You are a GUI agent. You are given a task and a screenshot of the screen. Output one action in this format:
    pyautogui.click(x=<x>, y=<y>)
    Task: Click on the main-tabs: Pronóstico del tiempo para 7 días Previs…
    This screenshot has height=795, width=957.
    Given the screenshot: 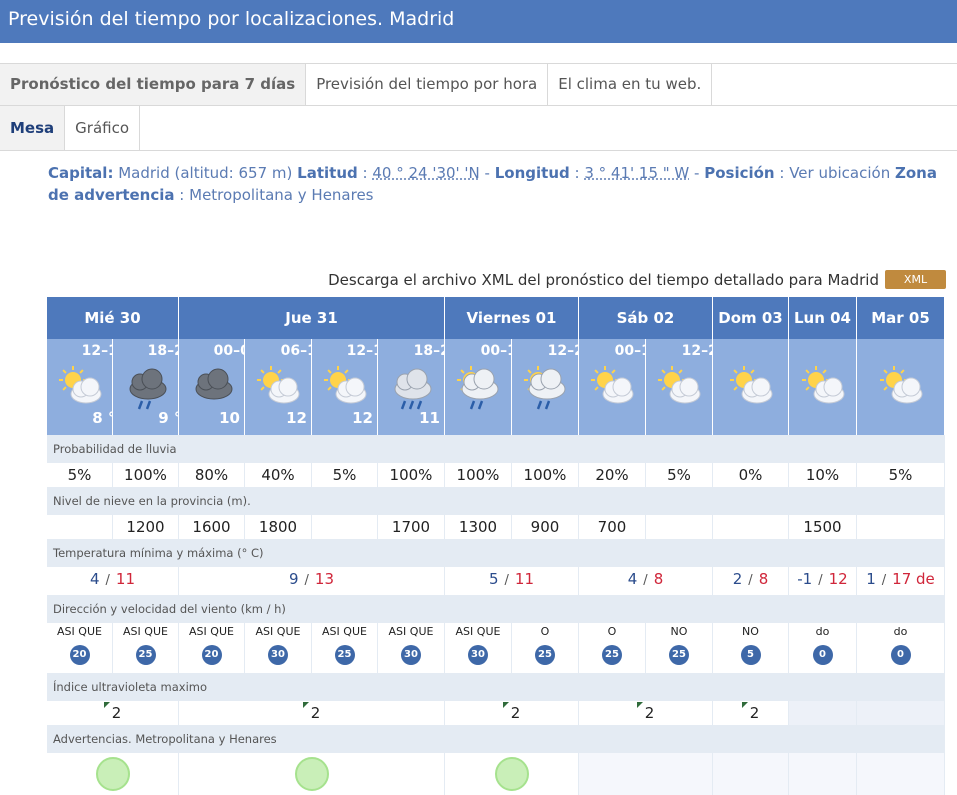 What is the action you would take?
    pyautogui.click(x=478, y=84)
    